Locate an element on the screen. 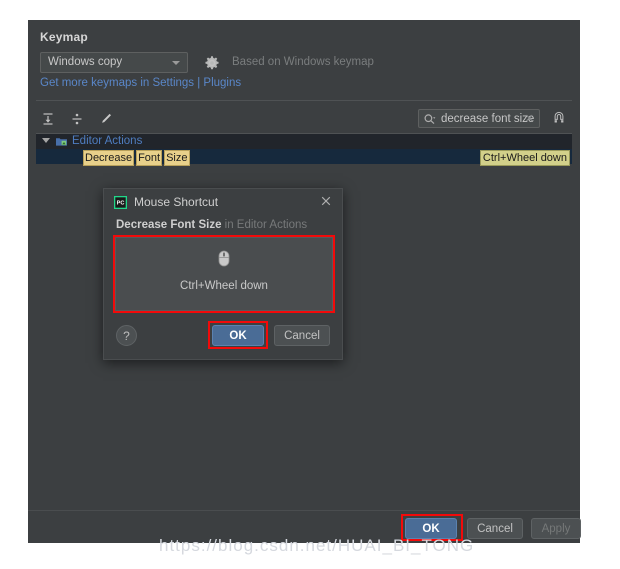  collapse-all-icon is located at coordinates (77, 119).